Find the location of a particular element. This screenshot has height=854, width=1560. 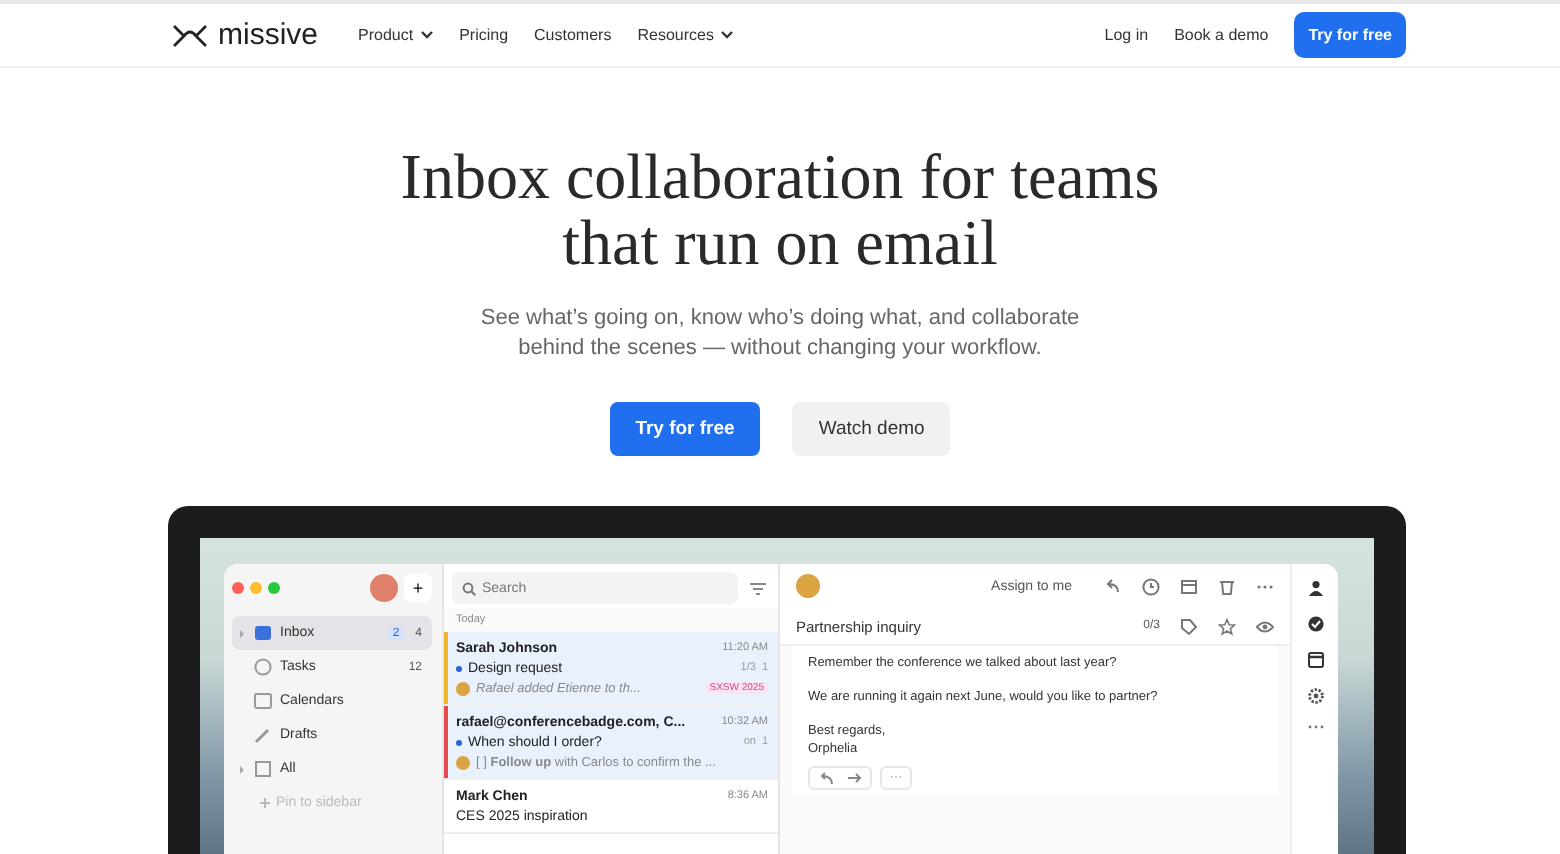

inbox-icon is located at coordinates (263, 633).